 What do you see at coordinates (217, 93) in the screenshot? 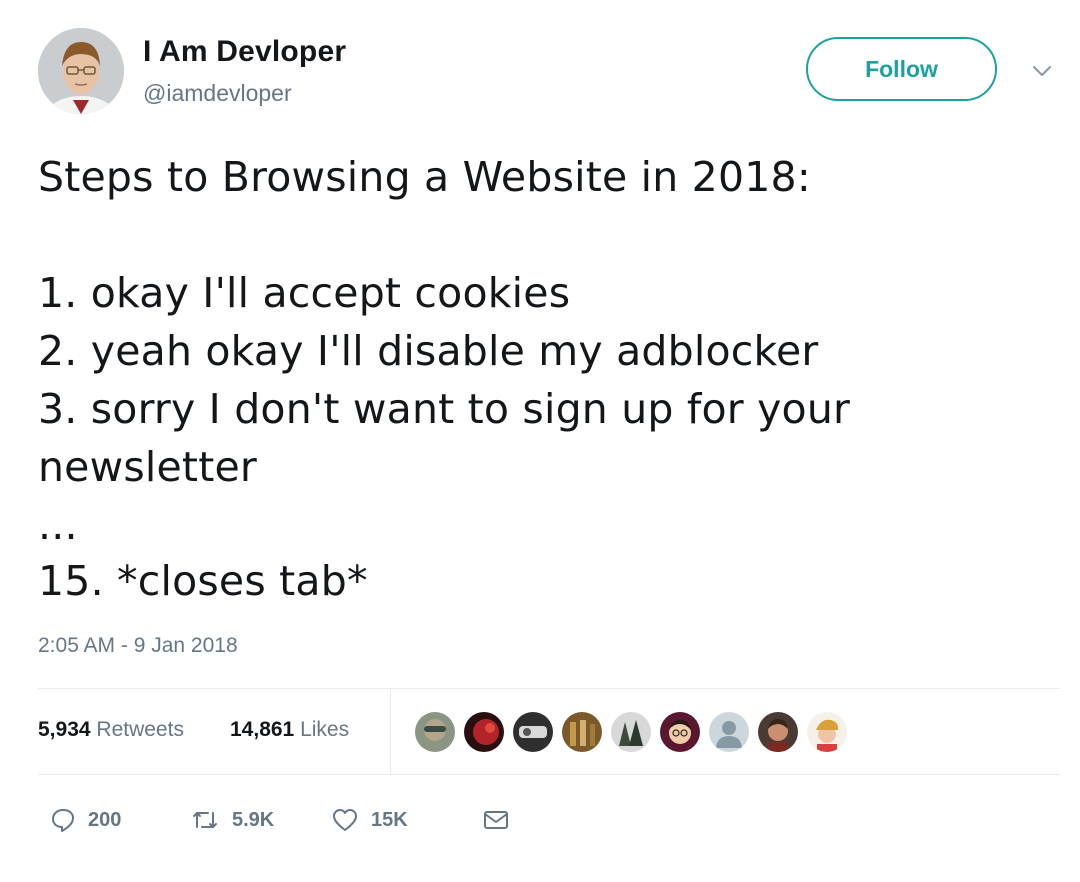
I see `user-handle: @iamdevloper` at bounding box center [217, 93].